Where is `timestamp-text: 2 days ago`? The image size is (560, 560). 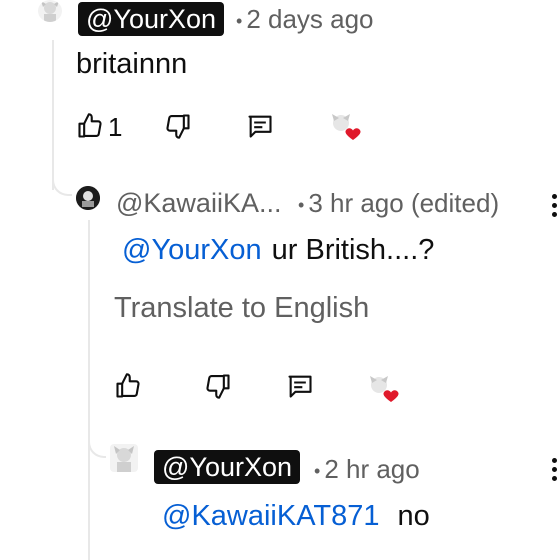
timestamp-text: 2 days ago is located at coordinates (310, 19).